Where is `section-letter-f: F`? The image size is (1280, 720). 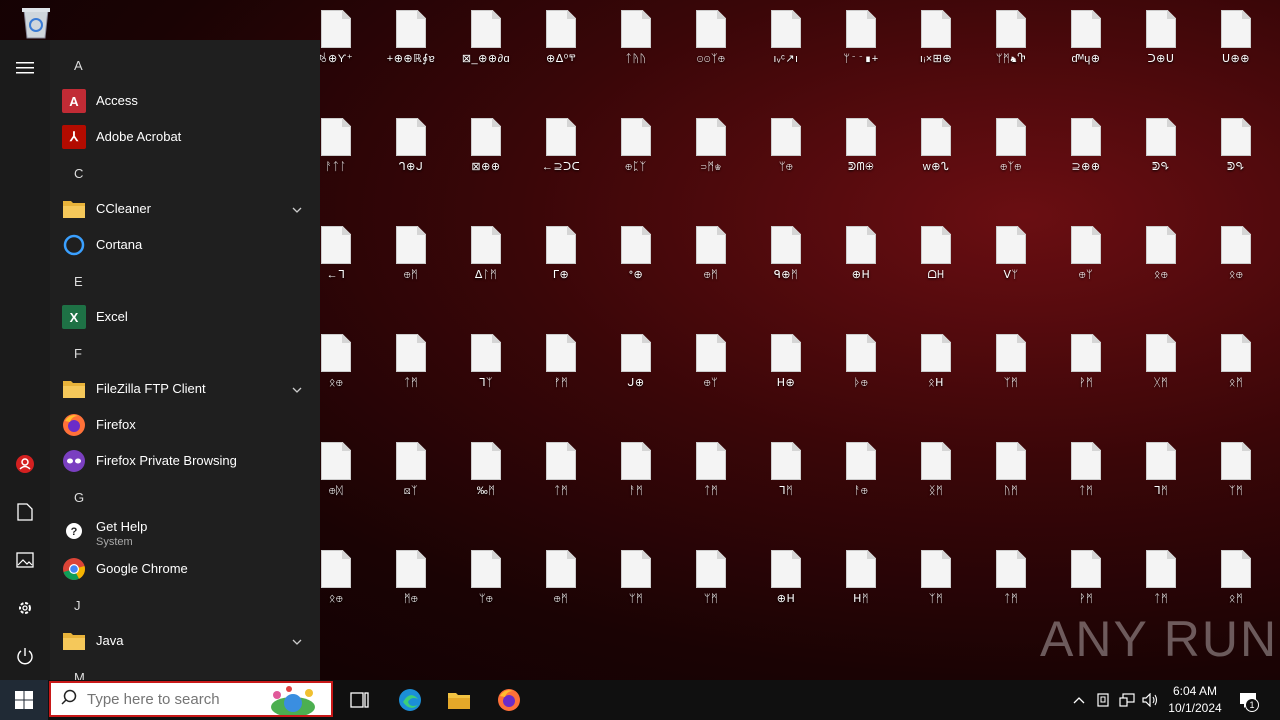 section-letter-f: F is located at coordinates (78, 353).